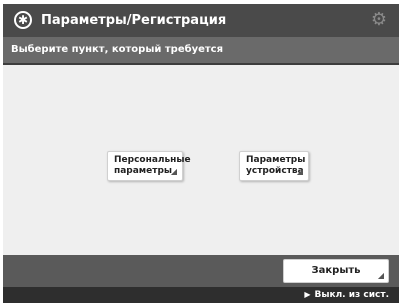  I want to click on footer-bar: Закрыть ◢, so click(201, 271).